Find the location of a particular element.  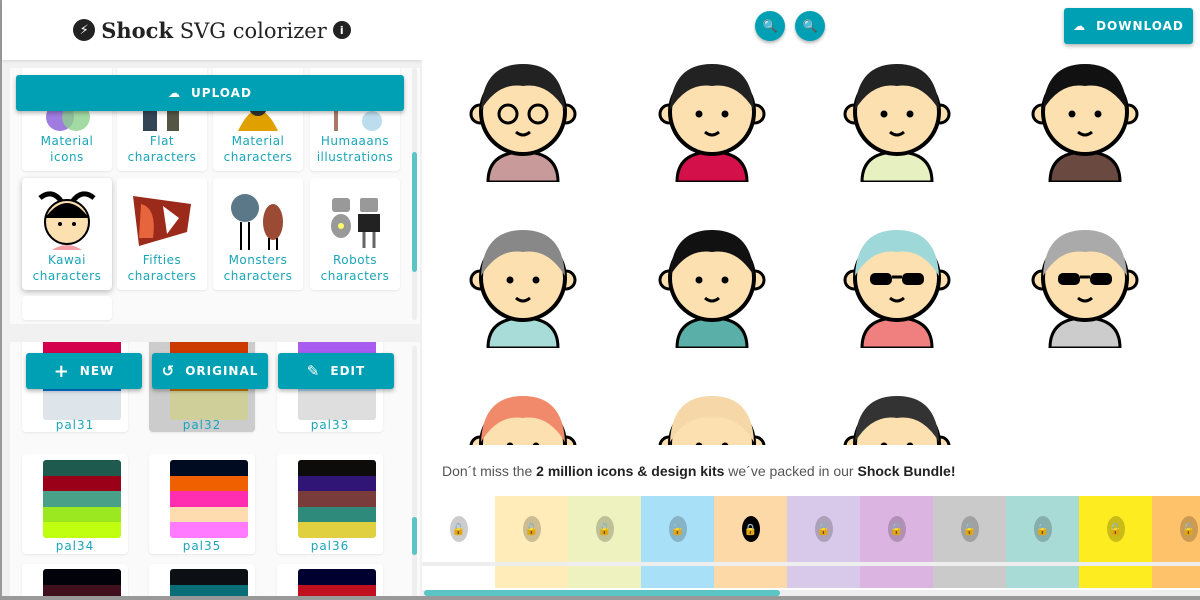

category-label: Fifties characters is located at coordinates (162, 268).